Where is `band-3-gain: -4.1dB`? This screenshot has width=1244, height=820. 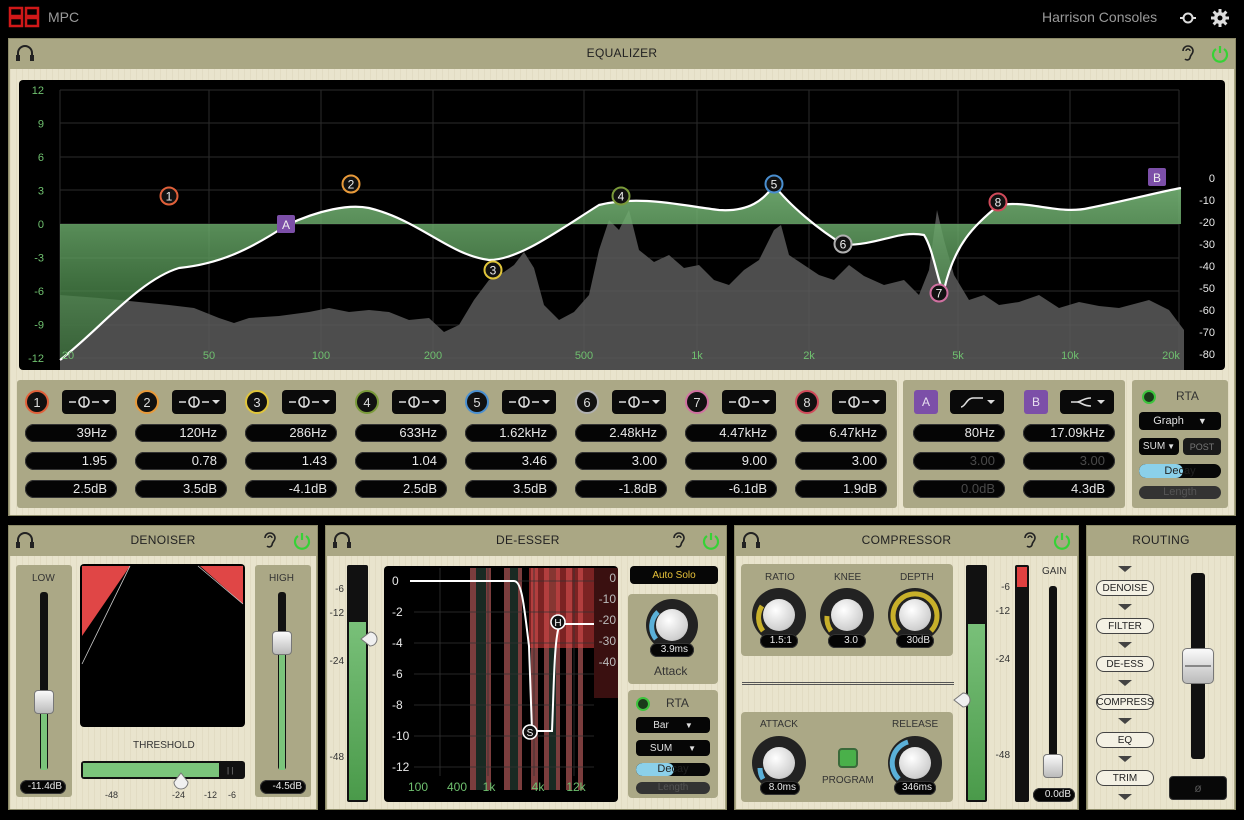
band-3-gain: -4.1dB is located at coordinates (291, 489).